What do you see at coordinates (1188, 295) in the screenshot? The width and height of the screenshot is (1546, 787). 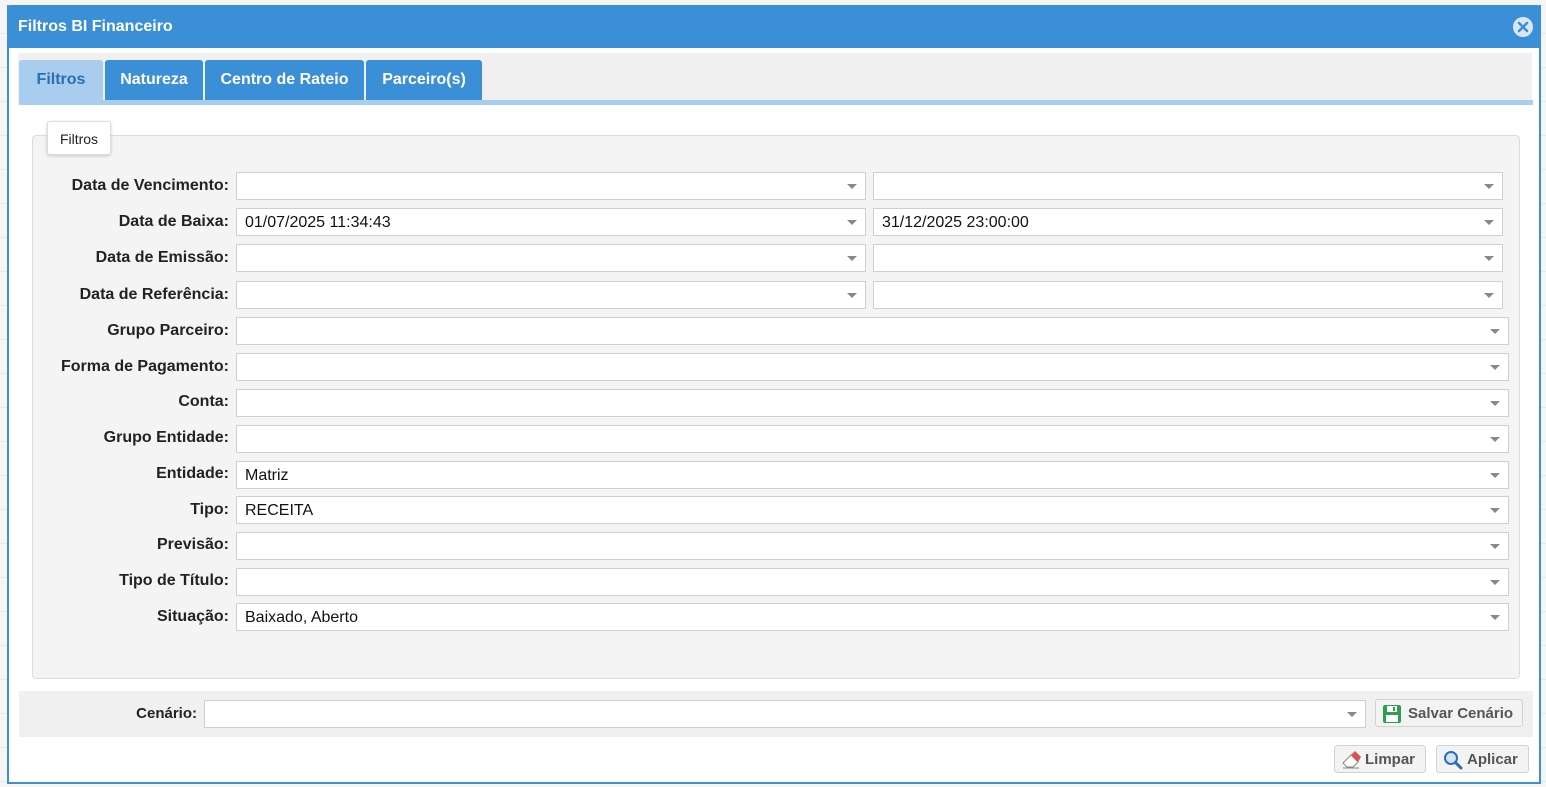 I see `data-referencia-to-select` at bounding box center [1188, 295].